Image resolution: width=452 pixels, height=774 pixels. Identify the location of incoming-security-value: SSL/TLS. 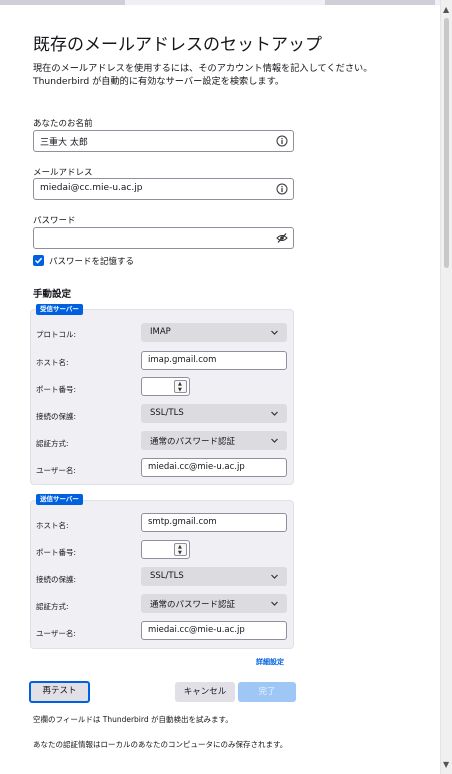
(167, 413).